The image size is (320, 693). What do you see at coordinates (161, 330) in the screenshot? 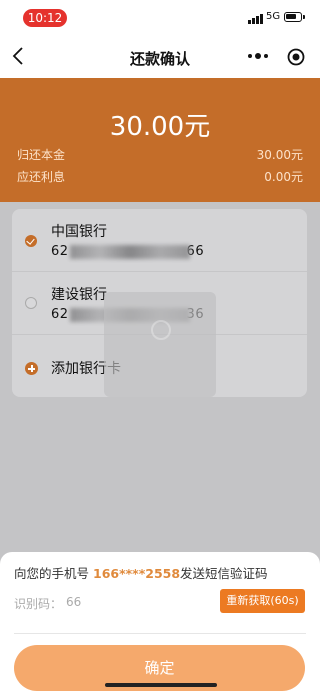
I see `spinner-icon` at bounding box center [161, 330].